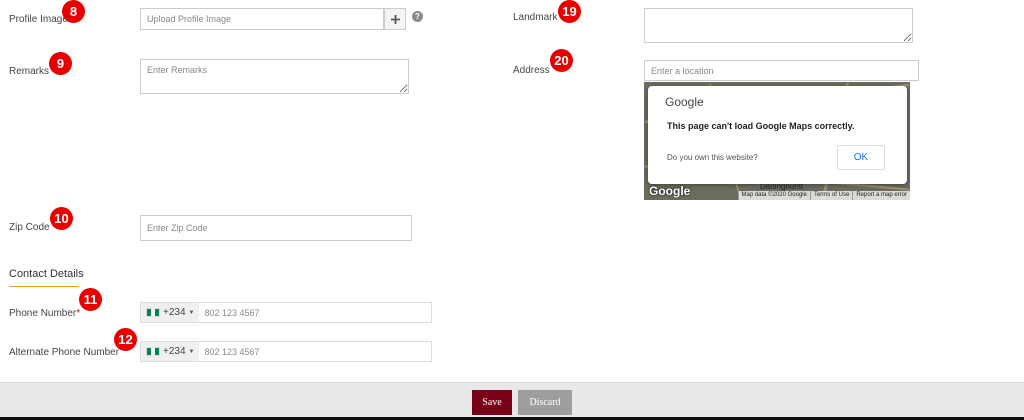 This screenshot has width=1024, height=420. I want to click on remarks-textarea, so click(274, 76).